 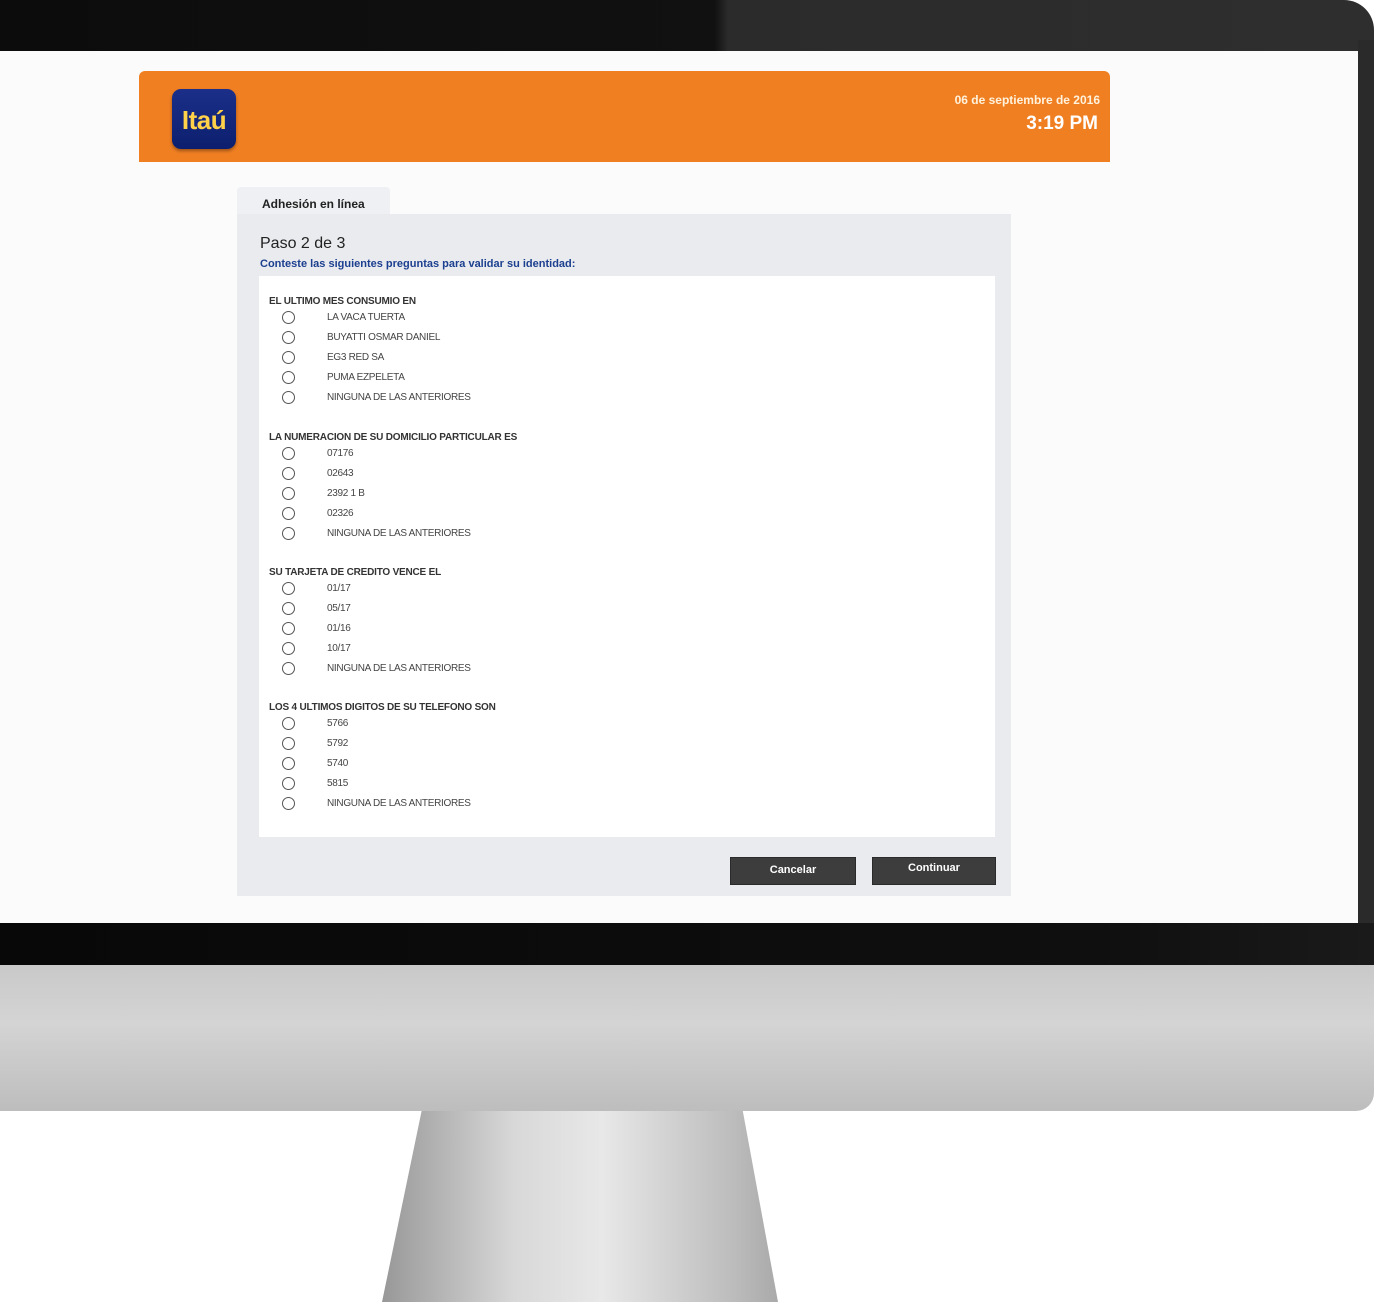 I want to click on option-row: 5740, so click(x=619, y=767).